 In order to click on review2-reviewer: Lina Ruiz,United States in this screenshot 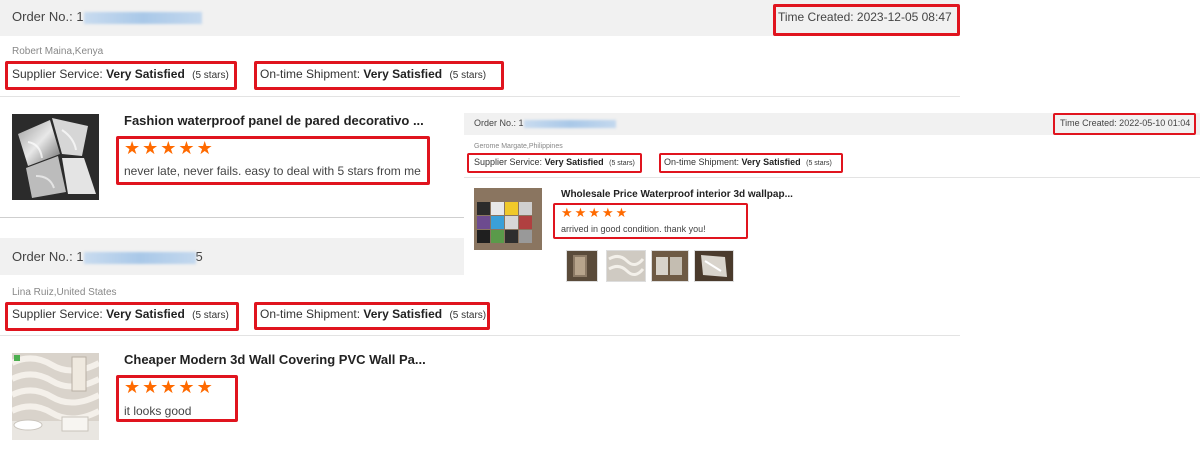, I will do `click(64, 292)`.